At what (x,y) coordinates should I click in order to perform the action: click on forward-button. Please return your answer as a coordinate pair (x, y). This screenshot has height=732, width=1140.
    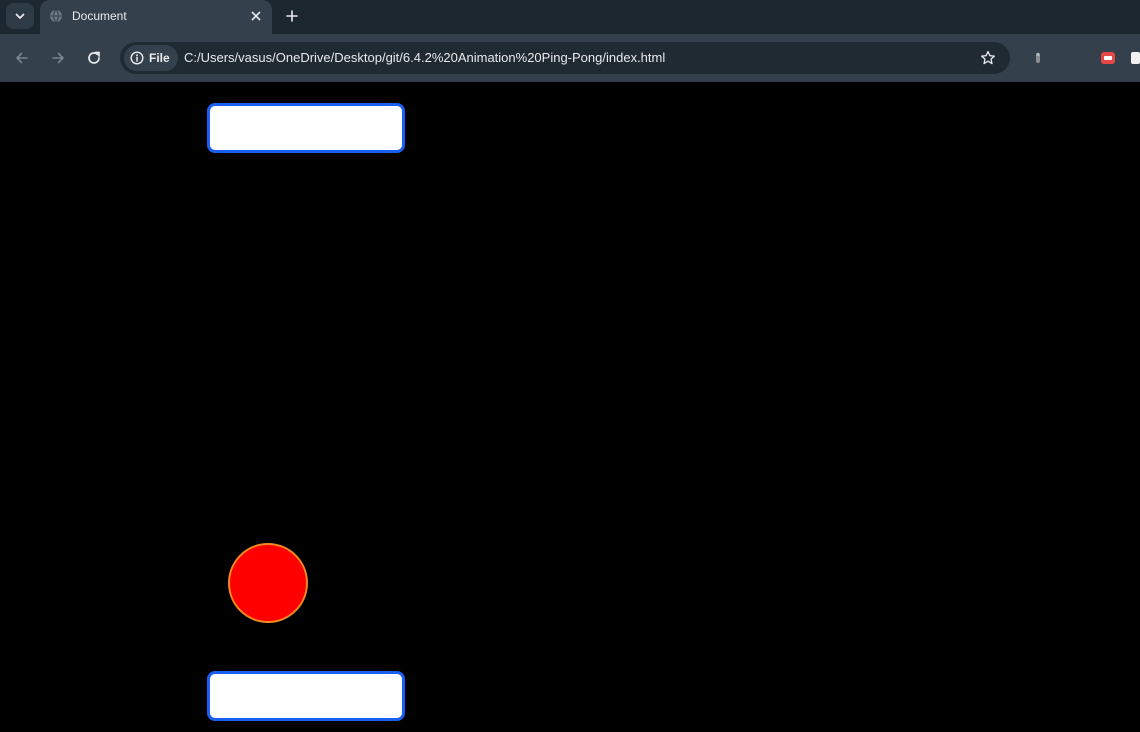
    Looking at the image, I should click on (58, 58).